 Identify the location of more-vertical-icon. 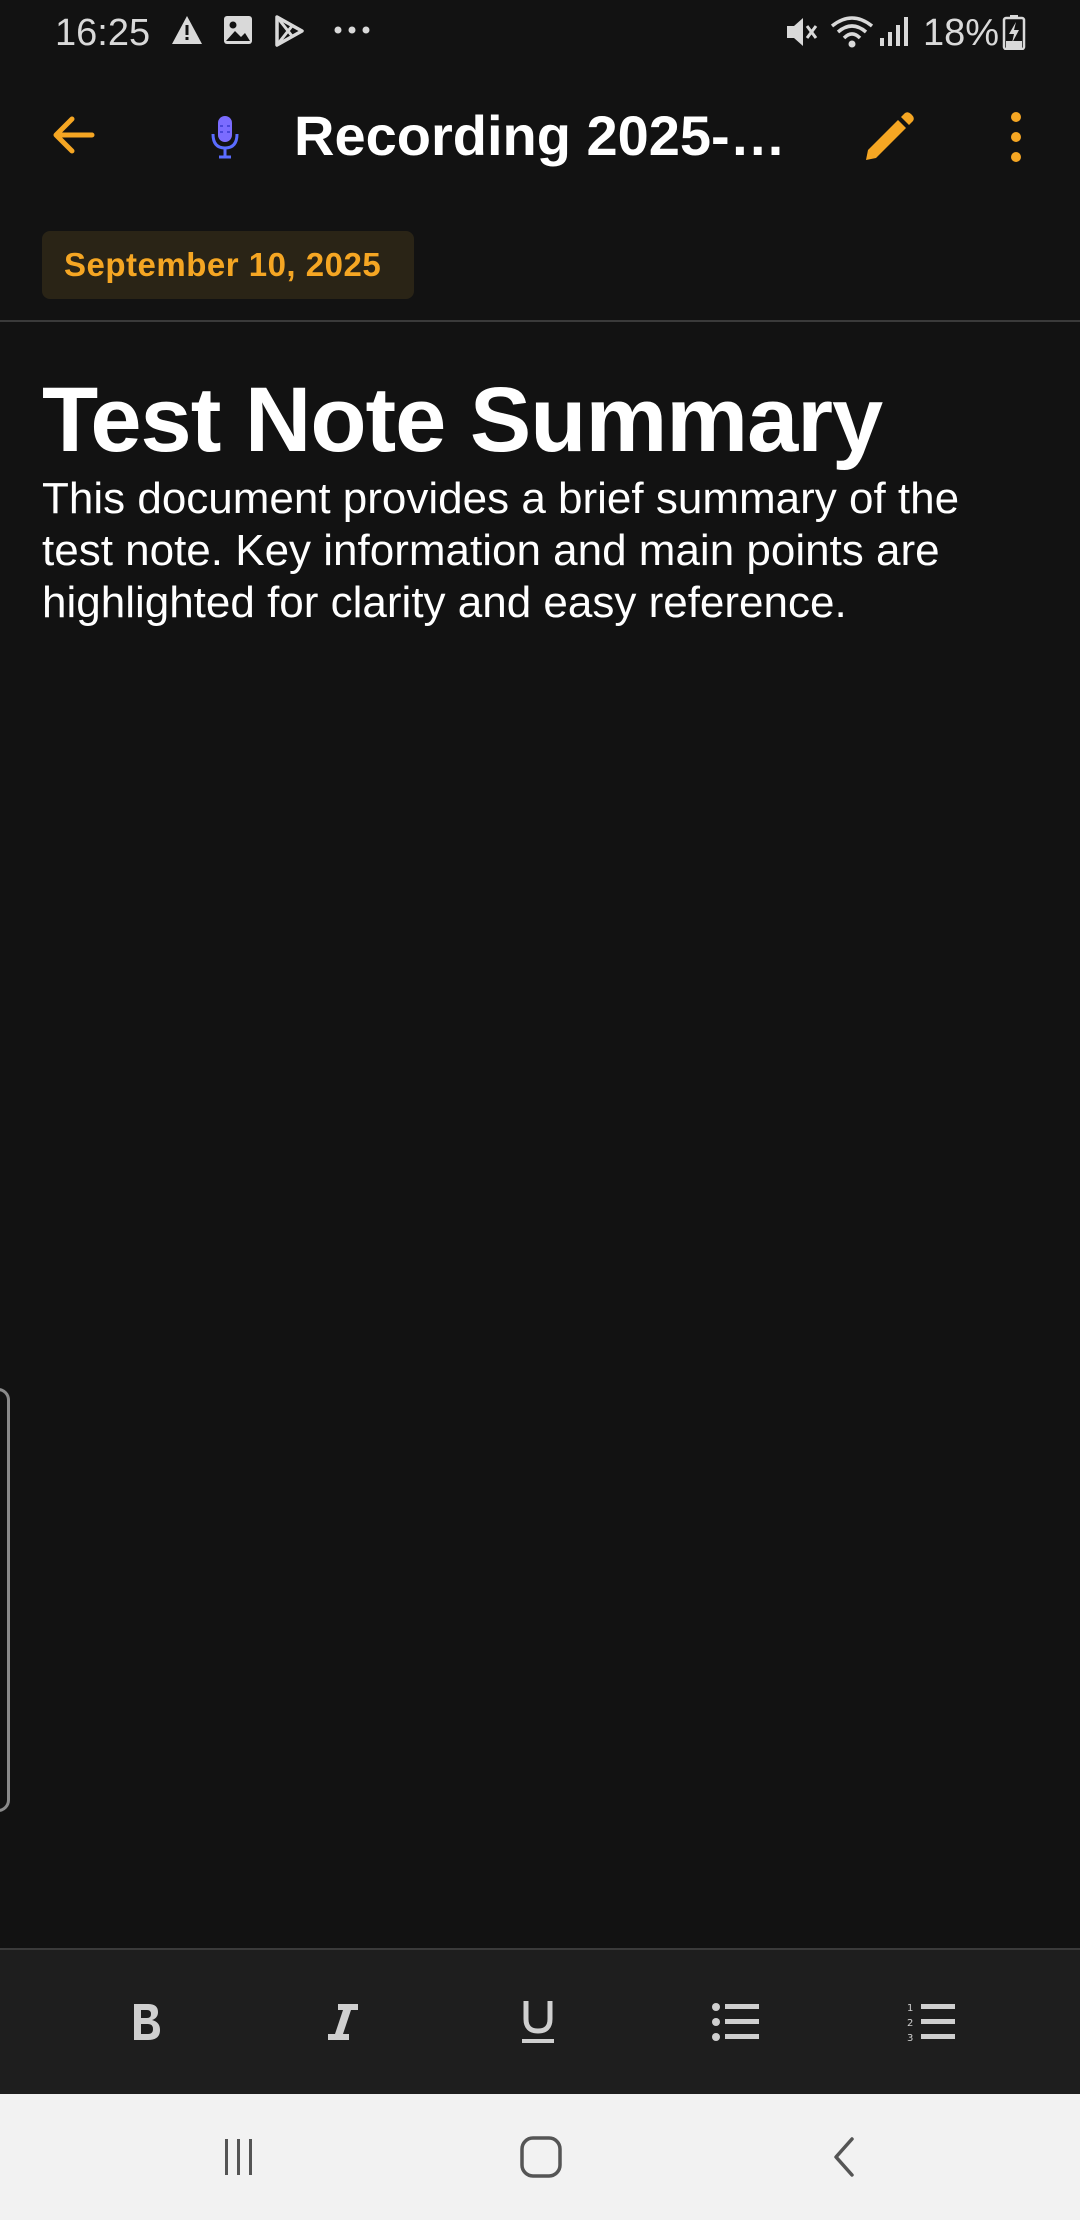
(1016, 137).